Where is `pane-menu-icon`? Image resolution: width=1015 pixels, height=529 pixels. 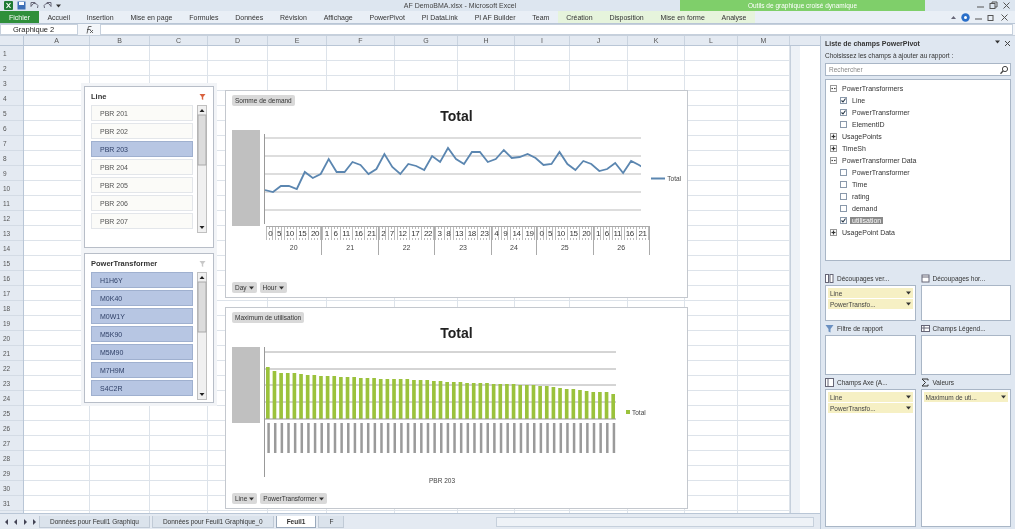
pane-menu-icon is located at coordinates (997, 41).